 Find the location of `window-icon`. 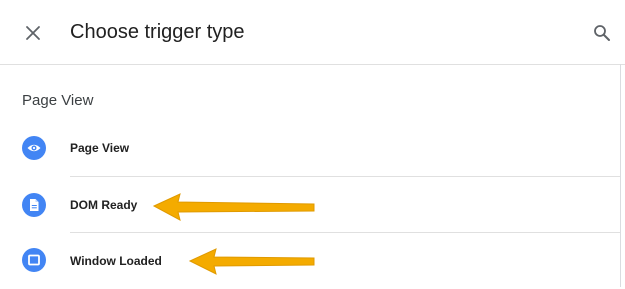

window-icon is located at coordinates (34, 260).